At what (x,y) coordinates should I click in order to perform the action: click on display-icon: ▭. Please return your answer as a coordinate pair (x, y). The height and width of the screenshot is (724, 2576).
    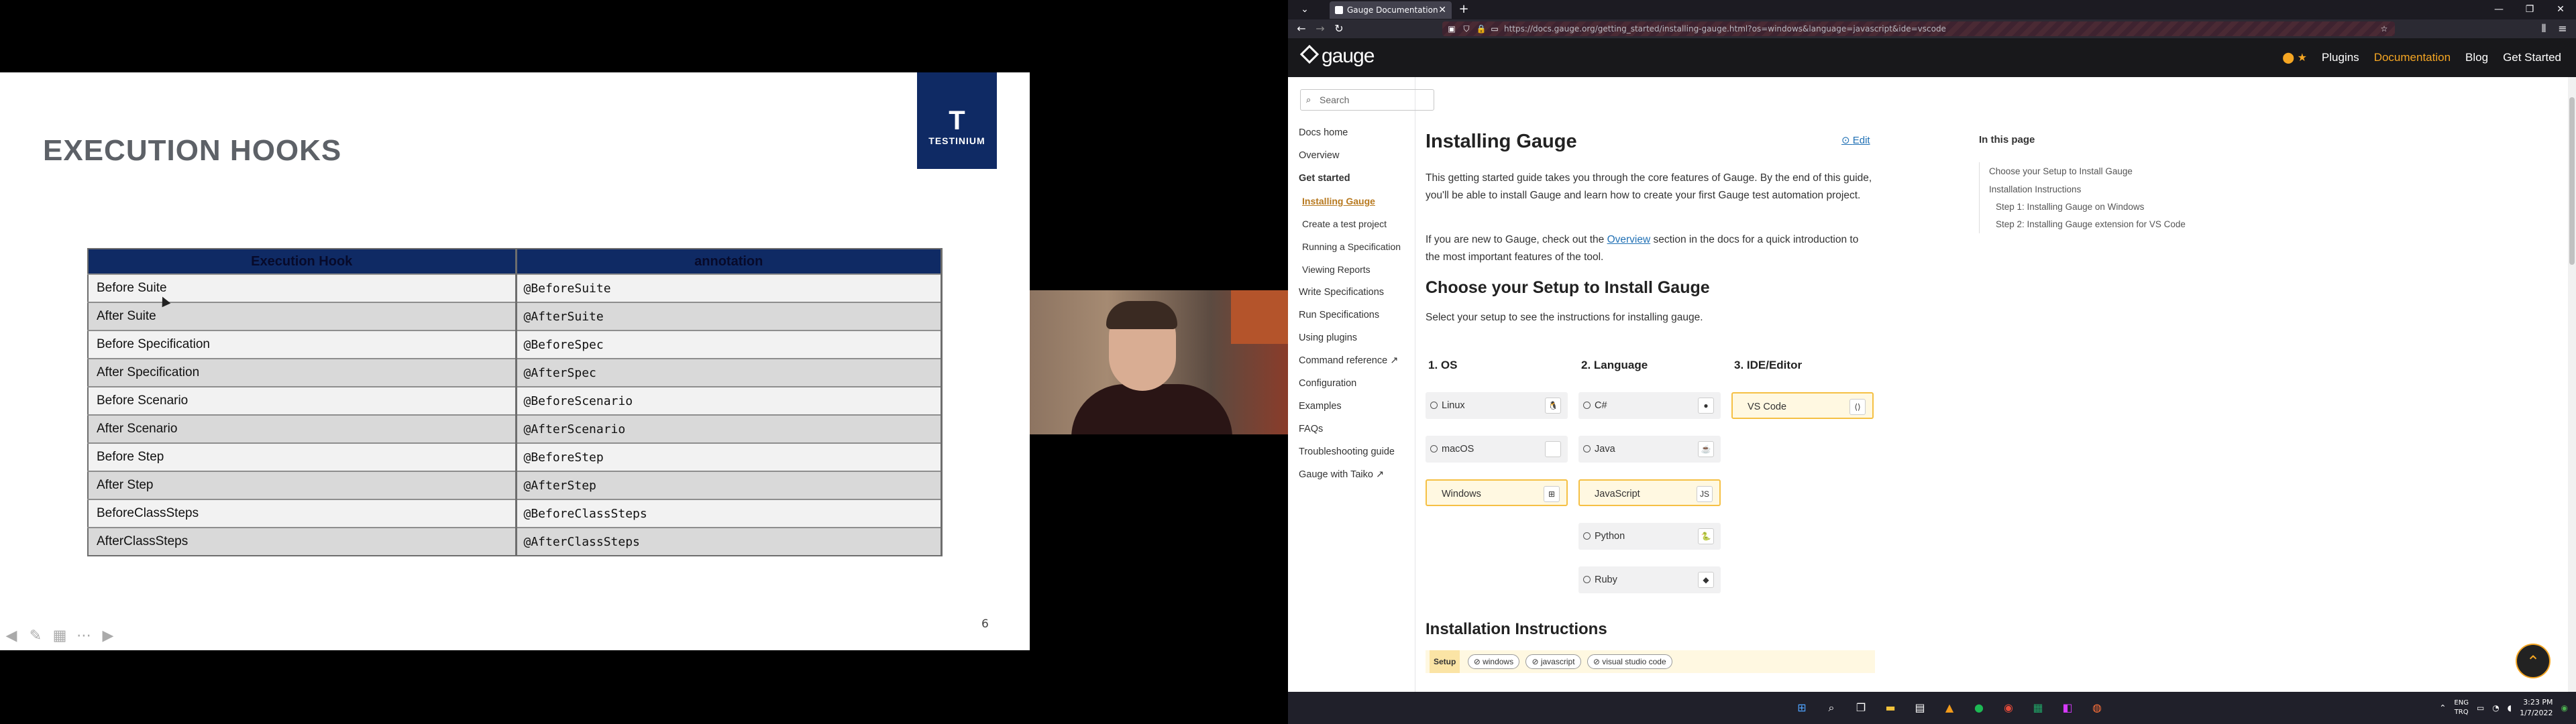
    Looking at the image, I should click on (2480, 708).